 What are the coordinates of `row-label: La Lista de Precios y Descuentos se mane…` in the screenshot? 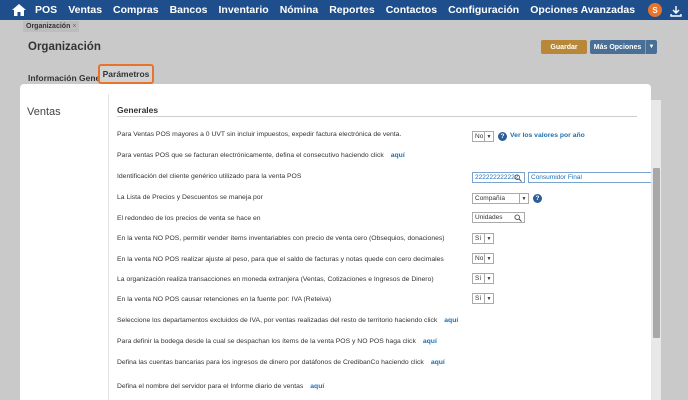 It's located at (190, 197).